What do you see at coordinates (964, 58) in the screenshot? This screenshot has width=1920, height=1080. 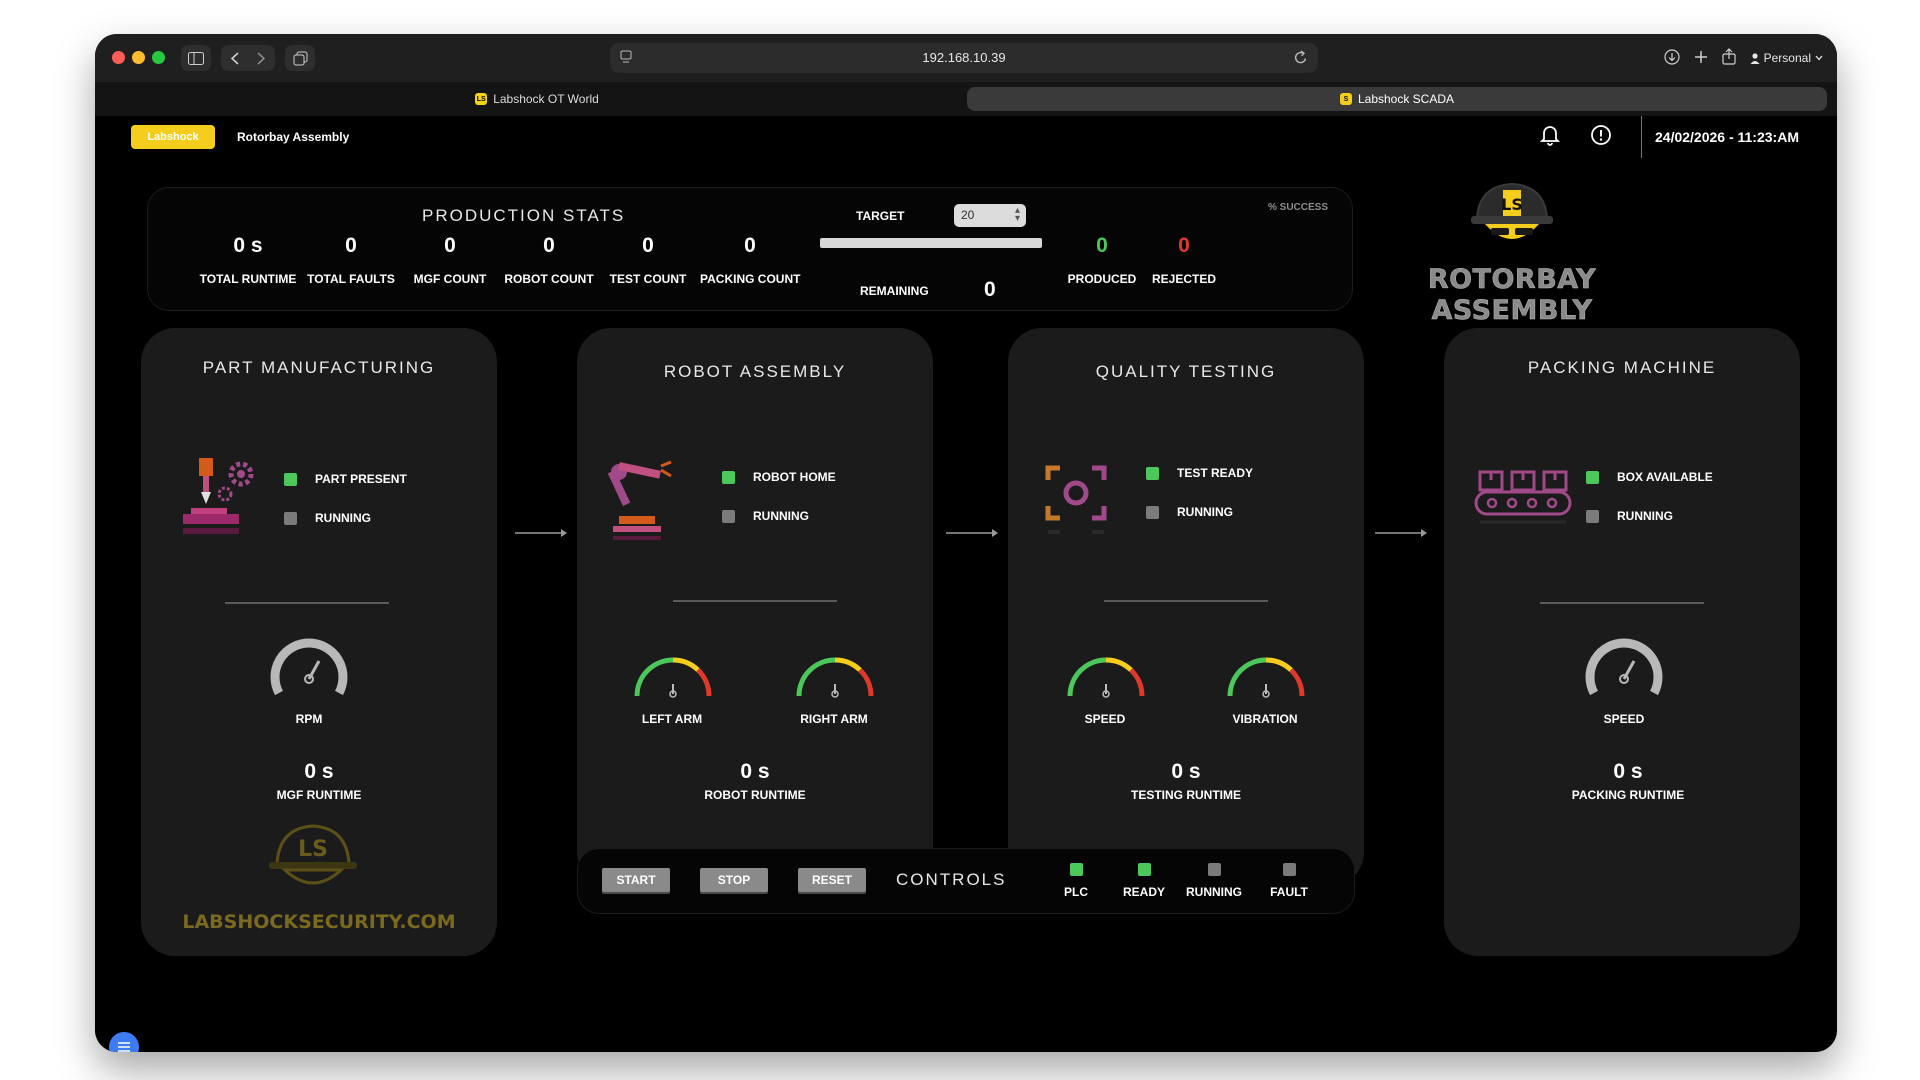 I see `address-bar: 192.168.10.39` at bounding box center [964, 58].